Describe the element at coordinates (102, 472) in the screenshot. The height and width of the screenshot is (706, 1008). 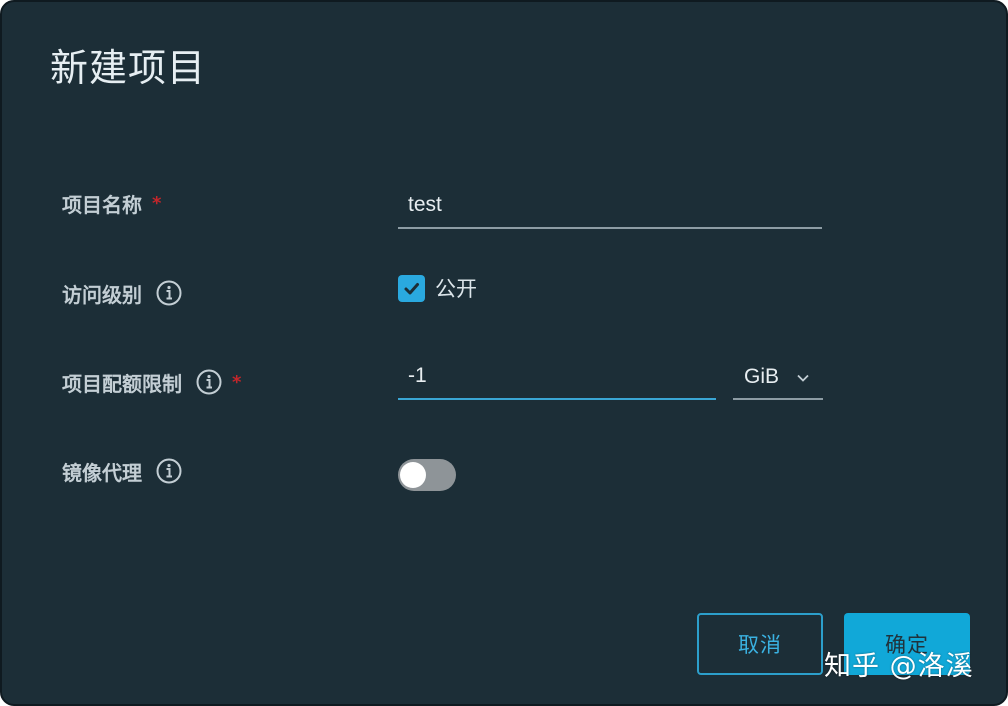
I see `proxy-cache-label-text: 镜像代理` at that location.